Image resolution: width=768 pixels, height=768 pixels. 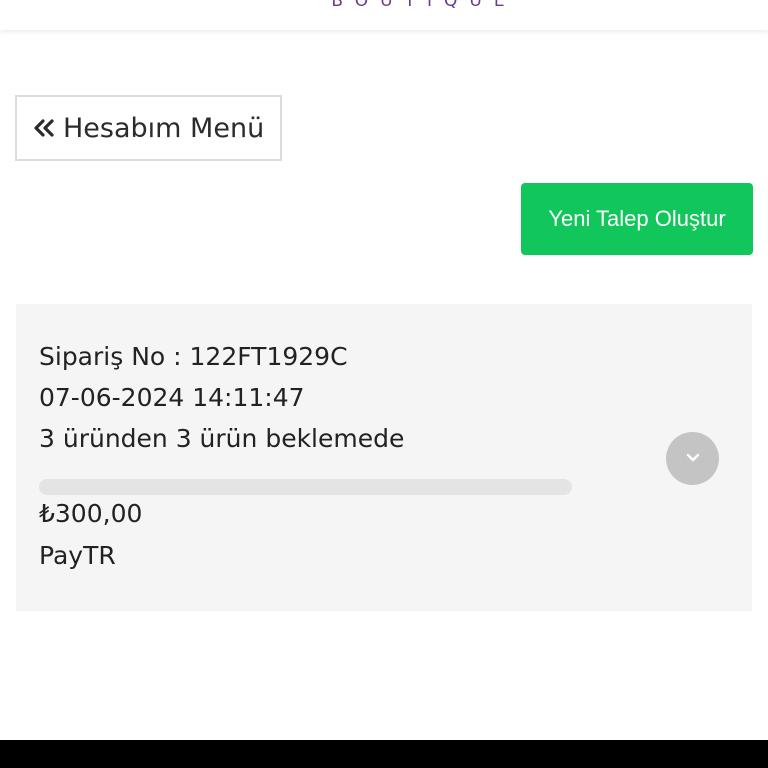 What do you see at coordinates (305, 487) in the screenshot?
I see `order-progress-bar` at bounding box center [305, 487].